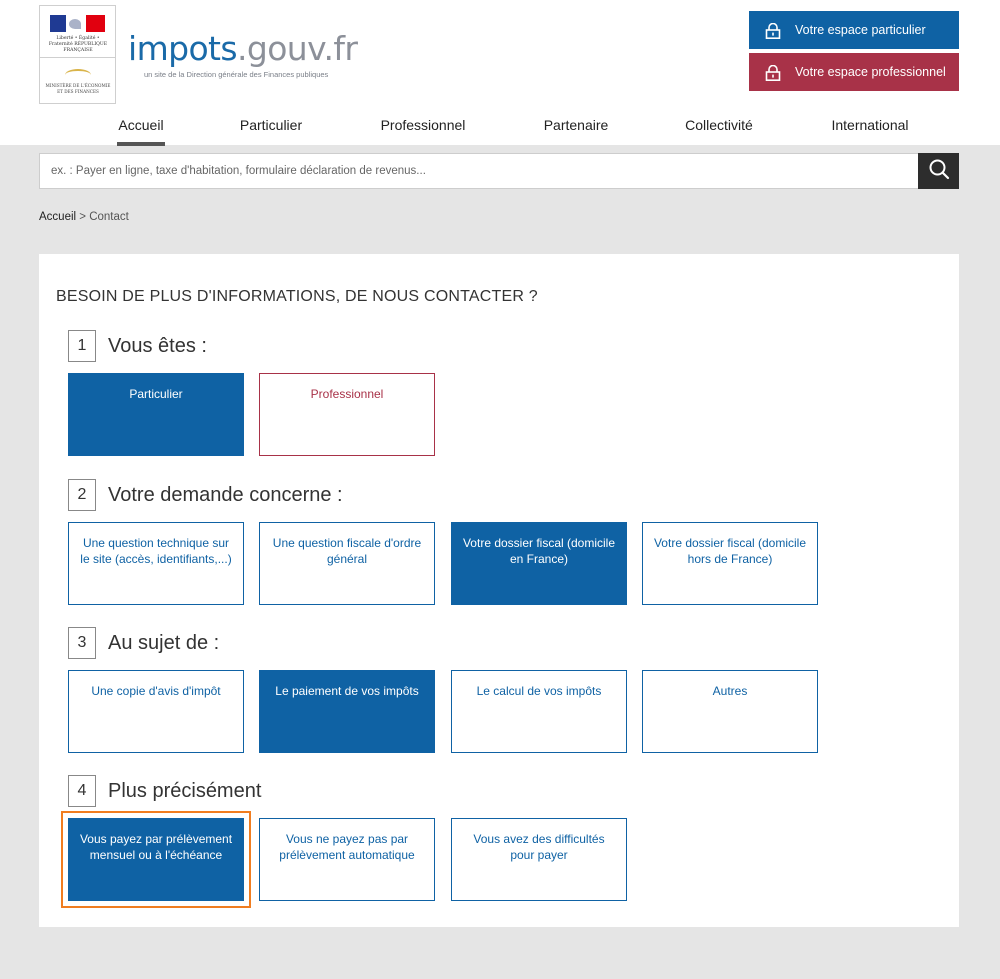  Describe the element at coordinates (183, 48) in the screenshot. I see `brand-part-1: impots` at that location.